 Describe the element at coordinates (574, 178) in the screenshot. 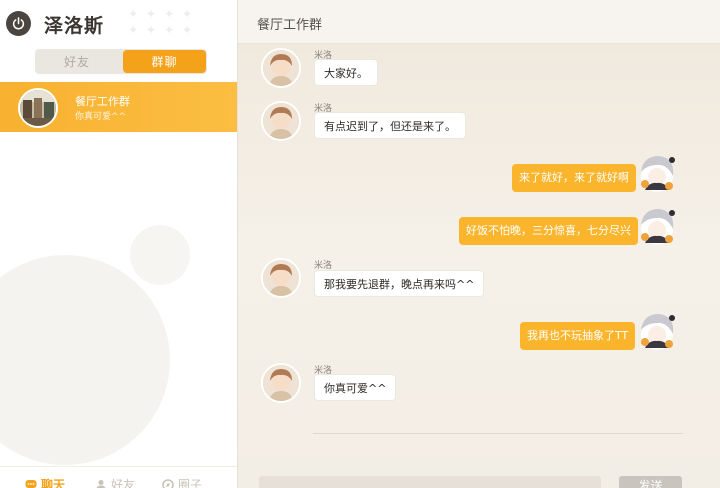

I see `message-bubble-self: 来了就好，来了就好啊` at that location.